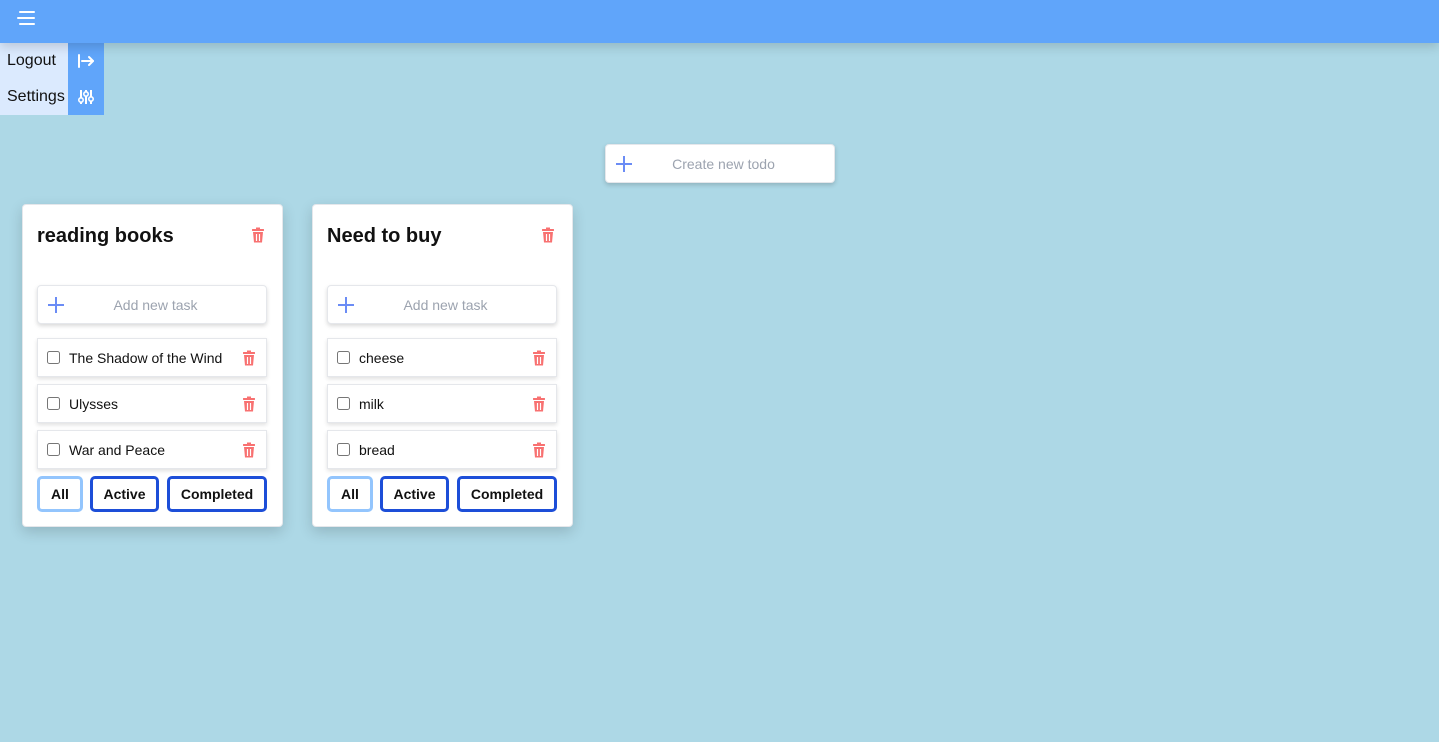 The width and height of the screenshot is (1439, 742). Describe the element at coordinates (86, 97) in the screenshot. I see `sliders-icon` at that location.